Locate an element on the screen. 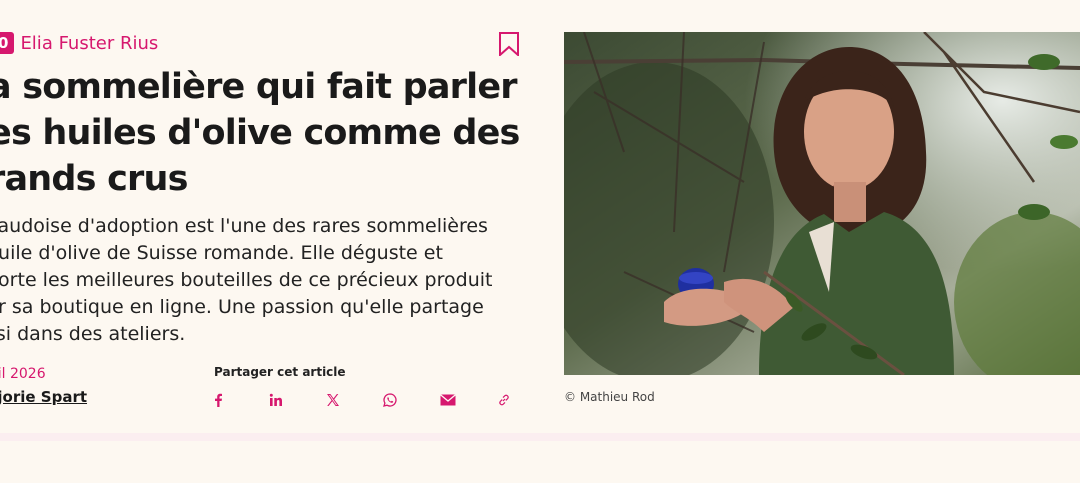 Image resolution: width=1080 pixels, height=483 pixels. bookmark-button is located at coordinates (509, 45).